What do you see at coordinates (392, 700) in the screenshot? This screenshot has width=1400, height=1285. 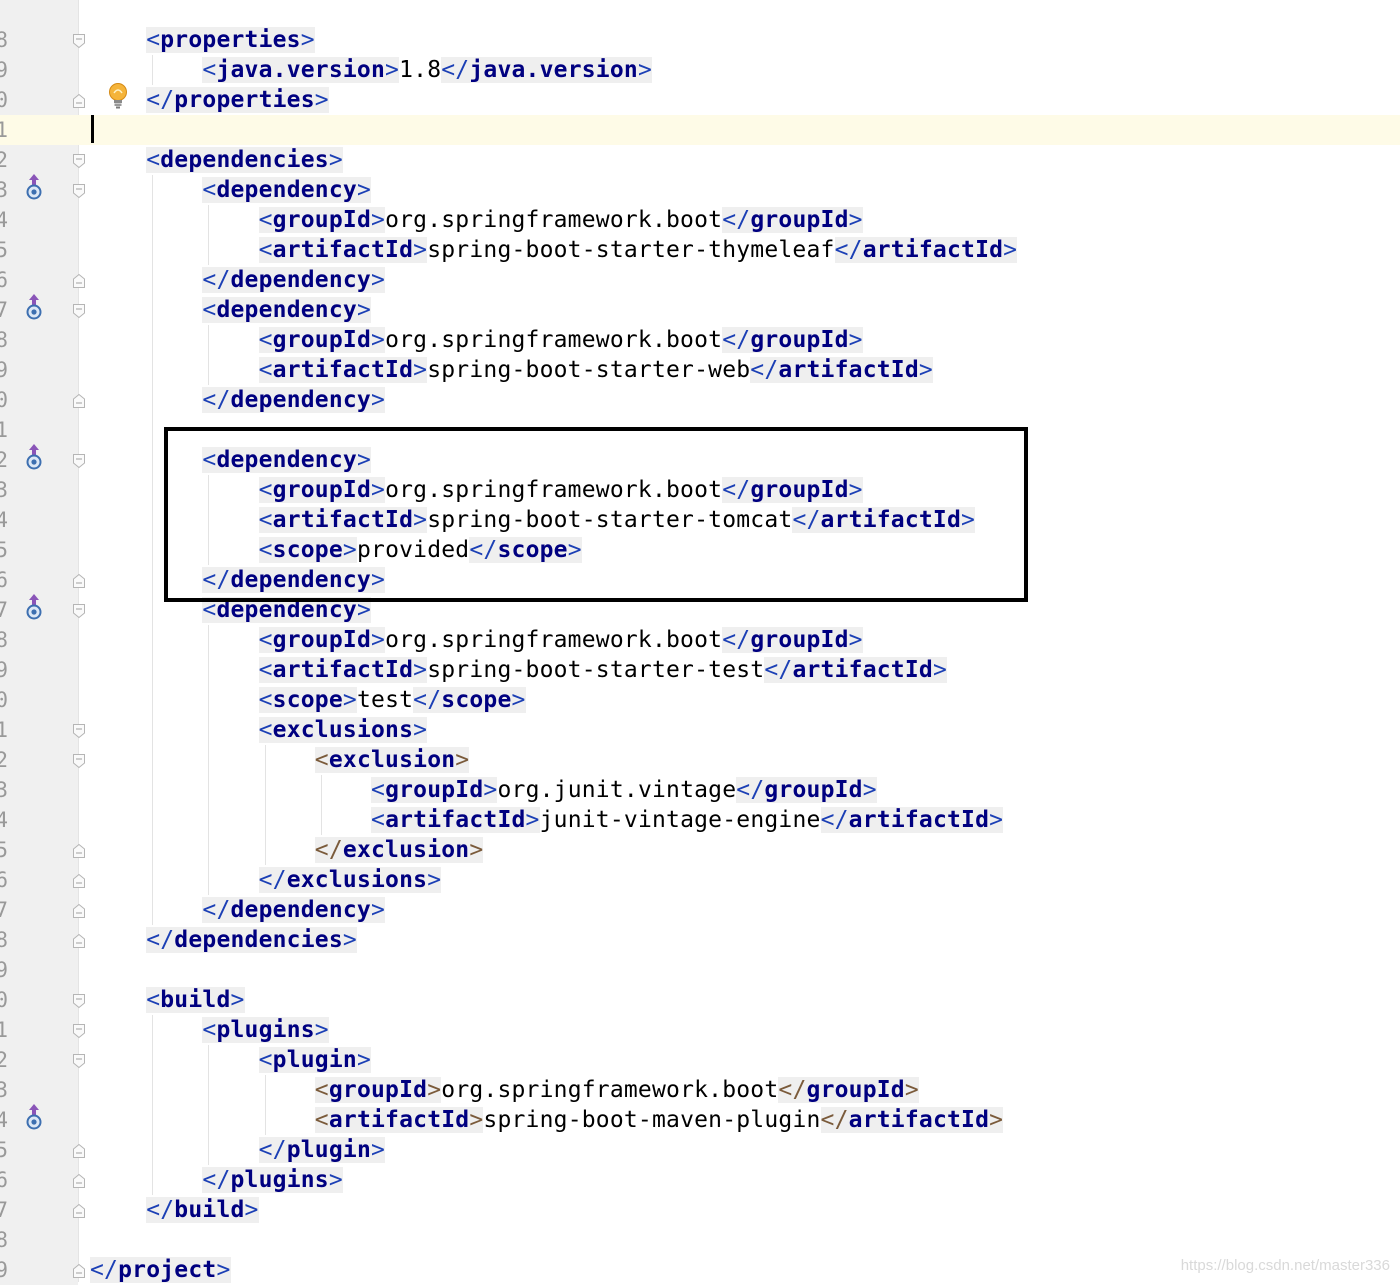 I see `code-text: <scope>test</scope>` at bounding box center [392, 700].